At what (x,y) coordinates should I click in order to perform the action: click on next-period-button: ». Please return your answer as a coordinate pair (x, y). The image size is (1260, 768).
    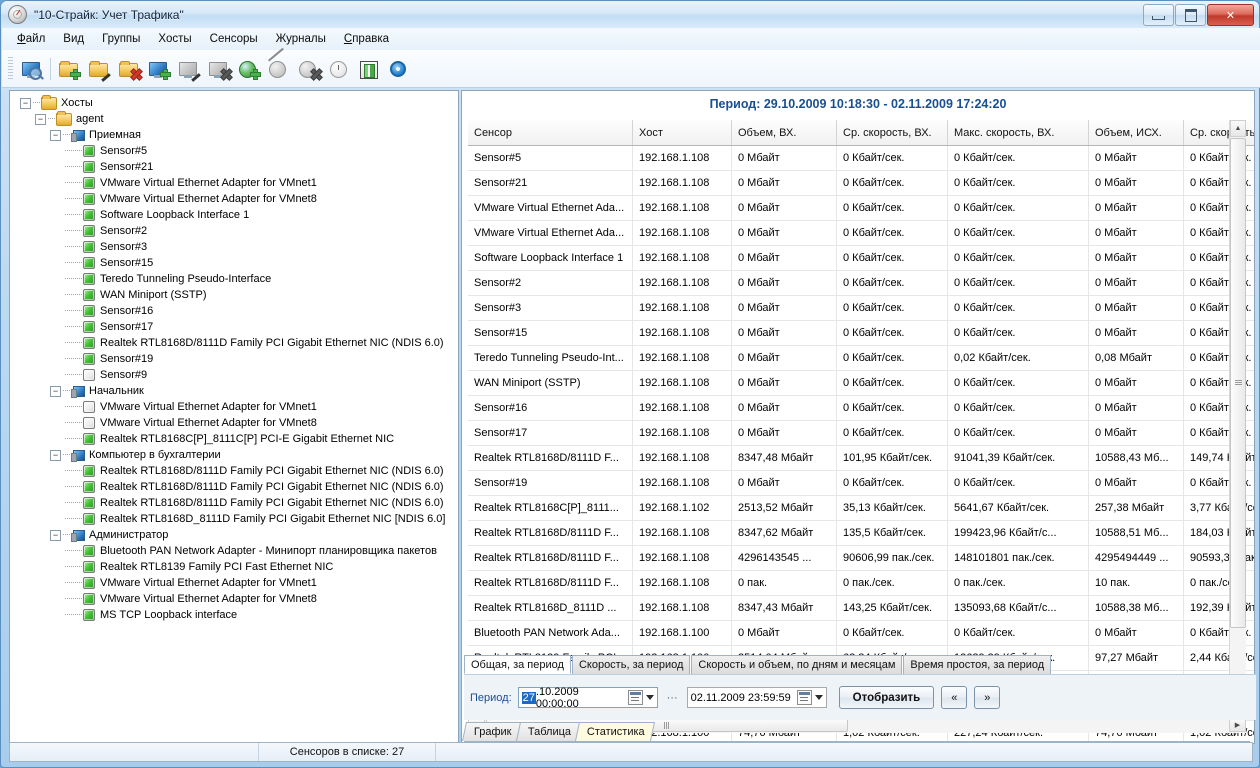
    Looking at the image, I should click on (987, 697).